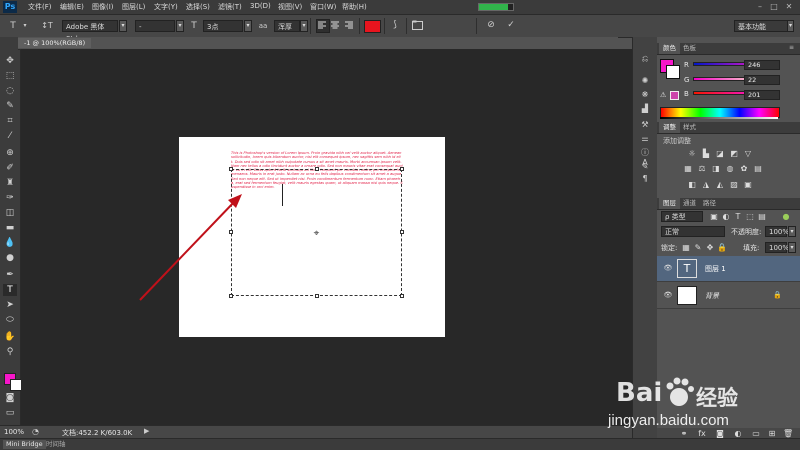 The width and height of the screenshot is (800, 450). Describe the element at coordinates (10, 61) in the screenshot. I see `move-tool-icon: ✥` at that location.